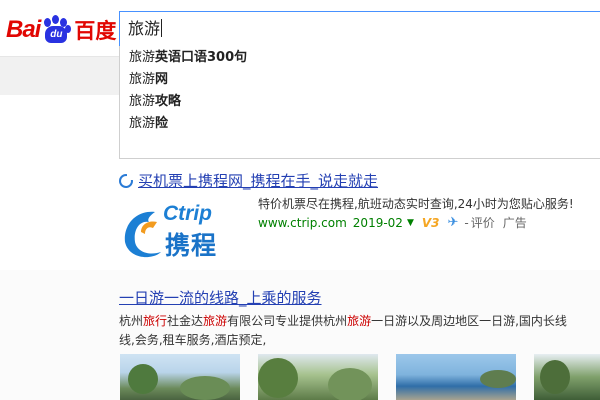  What do you see at coordinates (60, 75) in the screenshot?
I see `tab-bar-background` at bounding box center [60, 75].